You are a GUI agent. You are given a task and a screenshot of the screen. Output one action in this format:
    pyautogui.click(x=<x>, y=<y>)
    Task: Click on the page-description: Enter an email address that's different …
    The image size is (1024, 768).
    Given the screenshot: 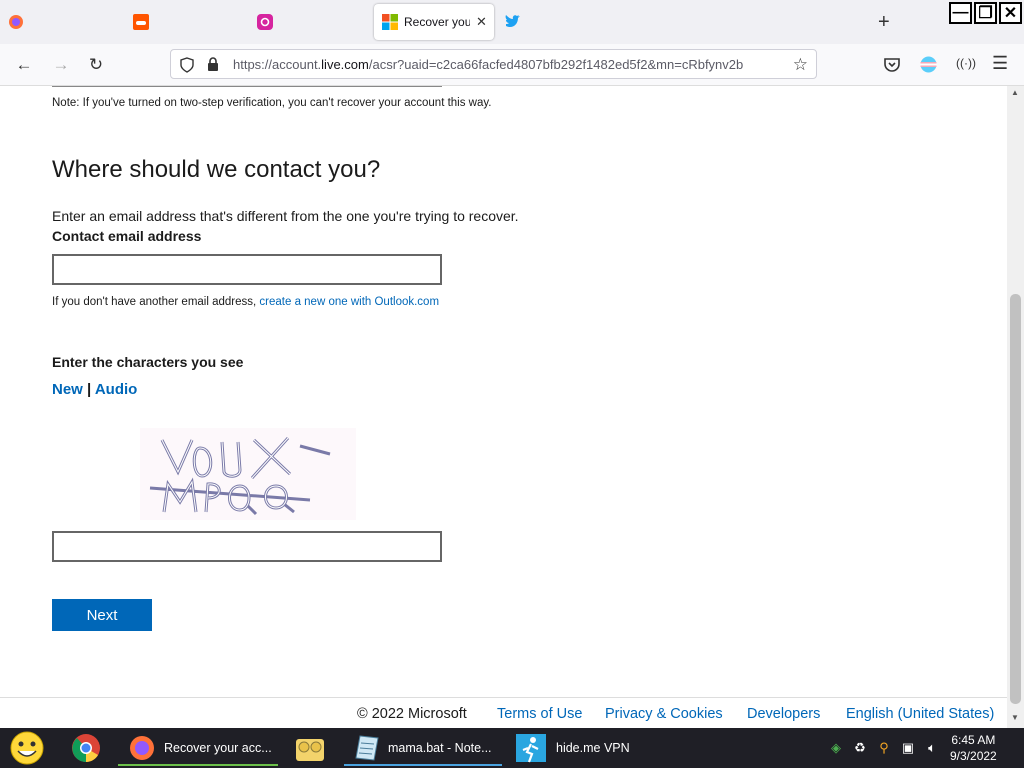 What is the action you would take?
    pyautogui.click(x=285, y=216)
    